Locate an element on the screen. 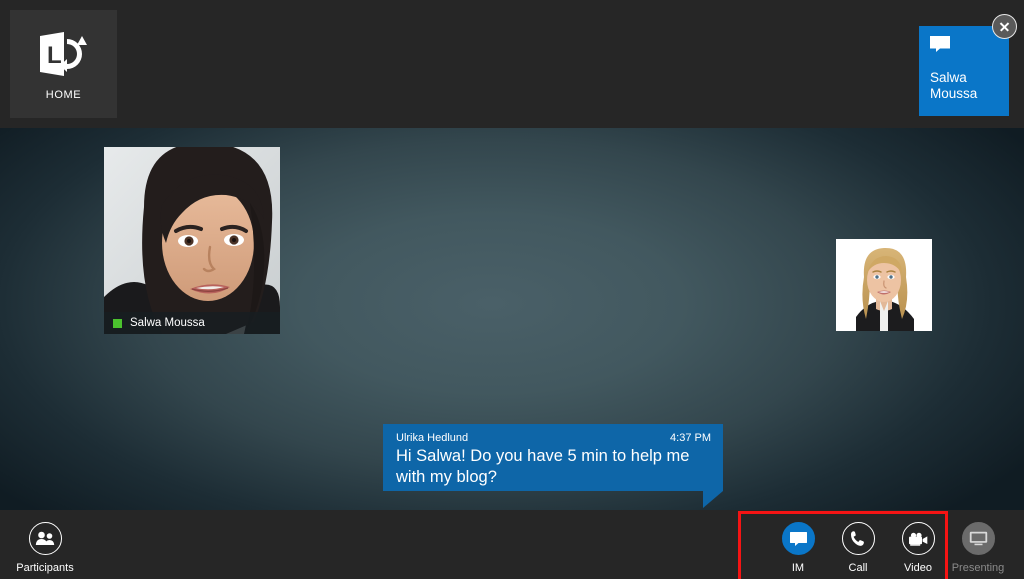 The image size is (1024, 579). call-button-label: Call is located at coordinates (858, 568).